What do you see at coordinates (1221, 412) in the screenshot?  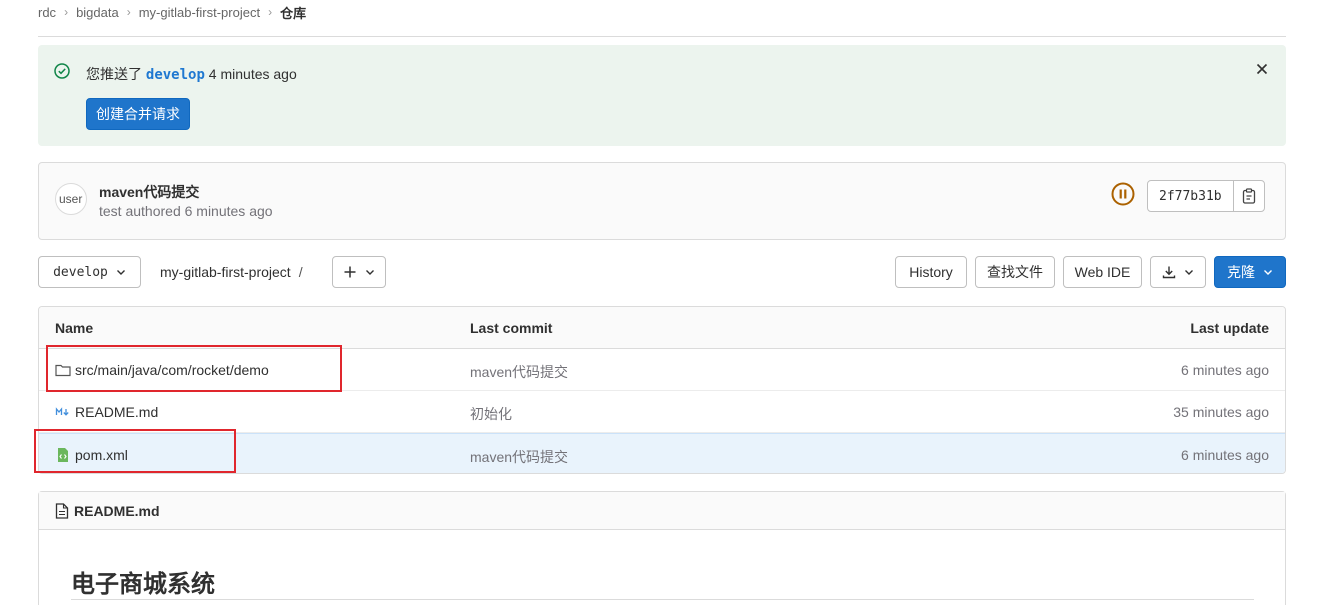 I see `last-update-time: 35 minutes ago` at bounding box center [1221, 412].